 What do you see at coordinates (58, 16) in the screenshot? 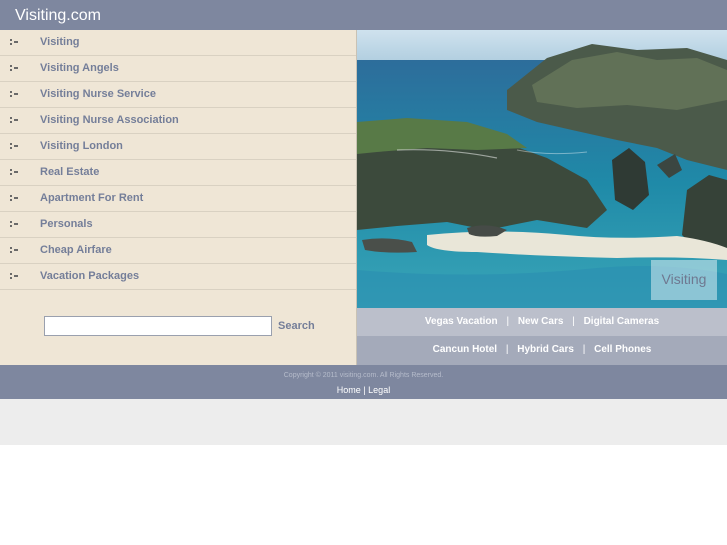
I see `site-title: Visiting.com` at bounding box center [58, 16].